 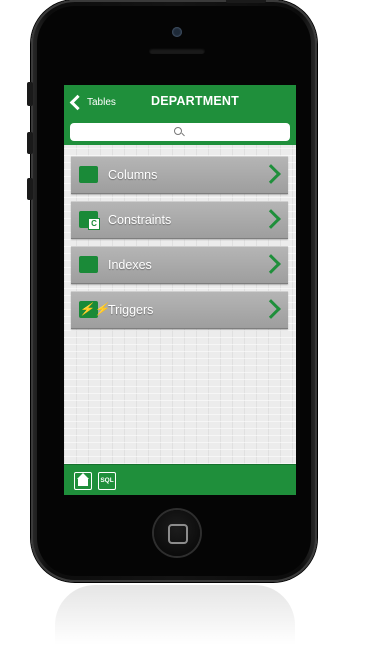 What do you see at coordinates (140, 220) in the screenshot?
I see `menu-item-label: Constraints` at bounding box center [140, 220].